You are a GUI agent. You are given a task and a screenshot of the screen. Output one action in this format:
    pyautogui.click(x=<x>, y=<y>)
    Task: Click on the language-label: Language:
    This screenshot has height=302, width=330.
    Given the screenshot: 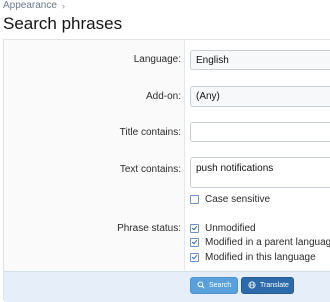 What is the action you would take?
    pyautogui.click(x=157, y=59)
    